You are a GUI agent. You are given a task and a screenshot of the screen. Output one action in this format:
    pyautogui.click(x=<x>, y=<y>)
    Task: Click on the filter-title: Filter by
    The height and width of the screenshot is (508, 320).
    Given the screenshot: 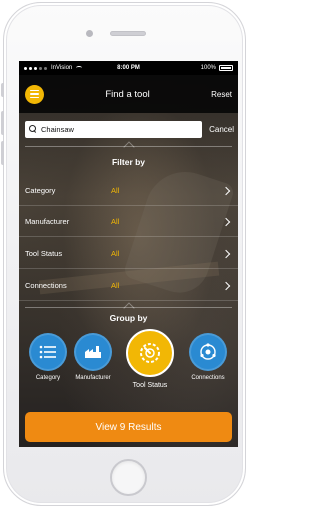 What is the action you would take?
    pyautogui.click(x=128, y=162)
    